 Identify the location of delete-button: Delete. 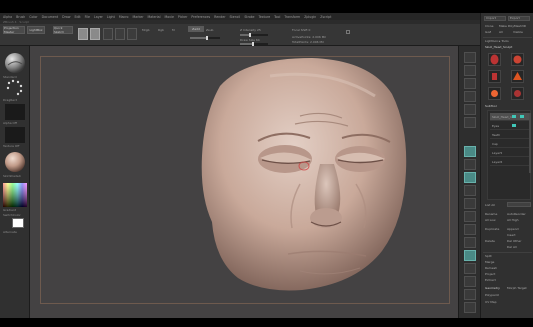
(490, 241).